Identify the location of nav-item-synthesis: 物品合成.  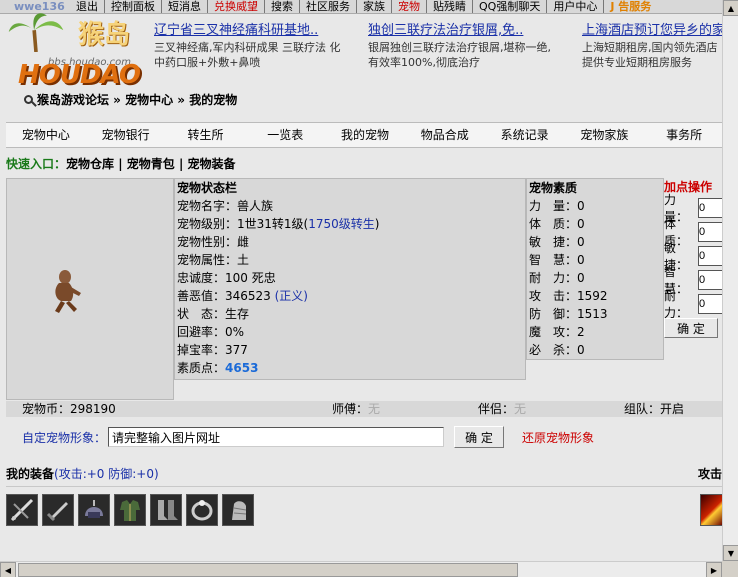
(445, 135).